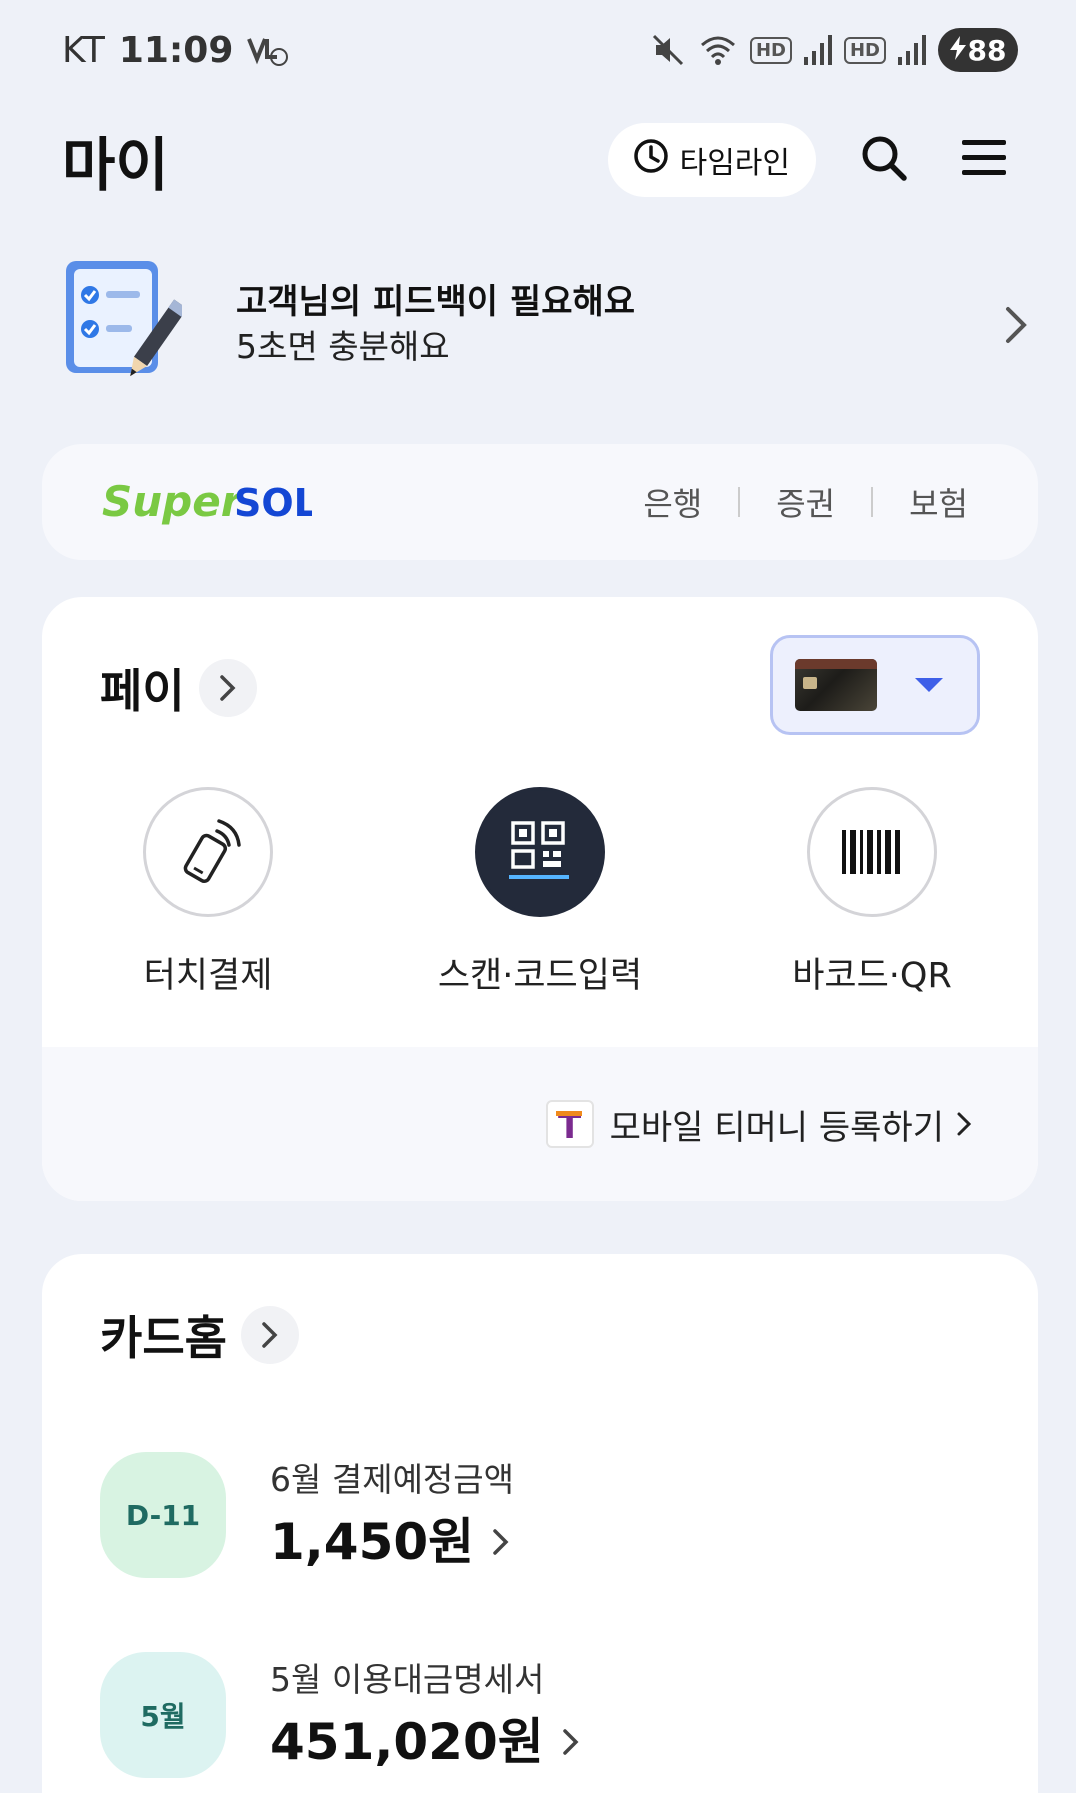  What do you see at coordinates (538, 160) in the screenshot?
I see `page-header: 마이 타임라인` at bounding box center [538, 160].